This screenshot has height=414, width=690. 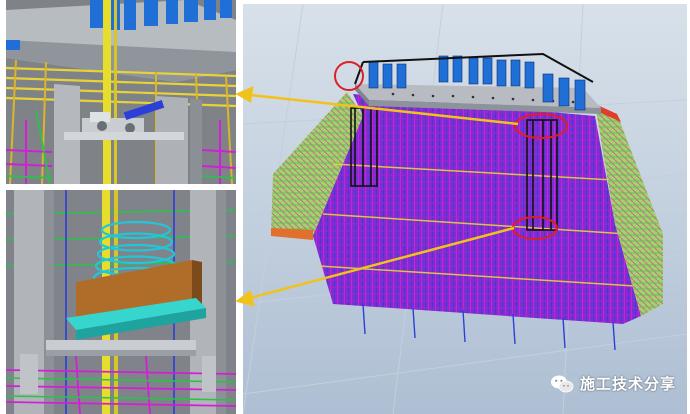 I want to click on detail-top-render, so click(x=121, y=92).